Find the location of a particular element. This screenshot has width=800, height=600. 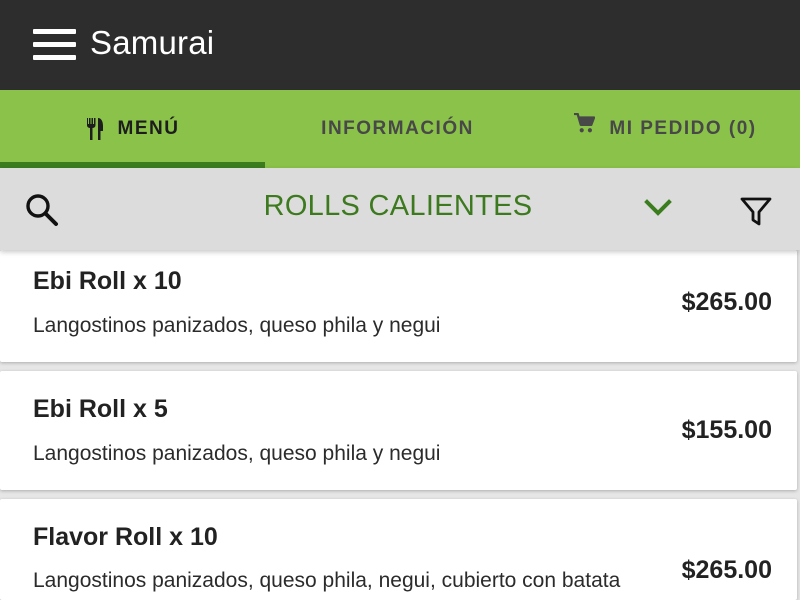

product-price: $155.00 is located at coordinates (726, 430).